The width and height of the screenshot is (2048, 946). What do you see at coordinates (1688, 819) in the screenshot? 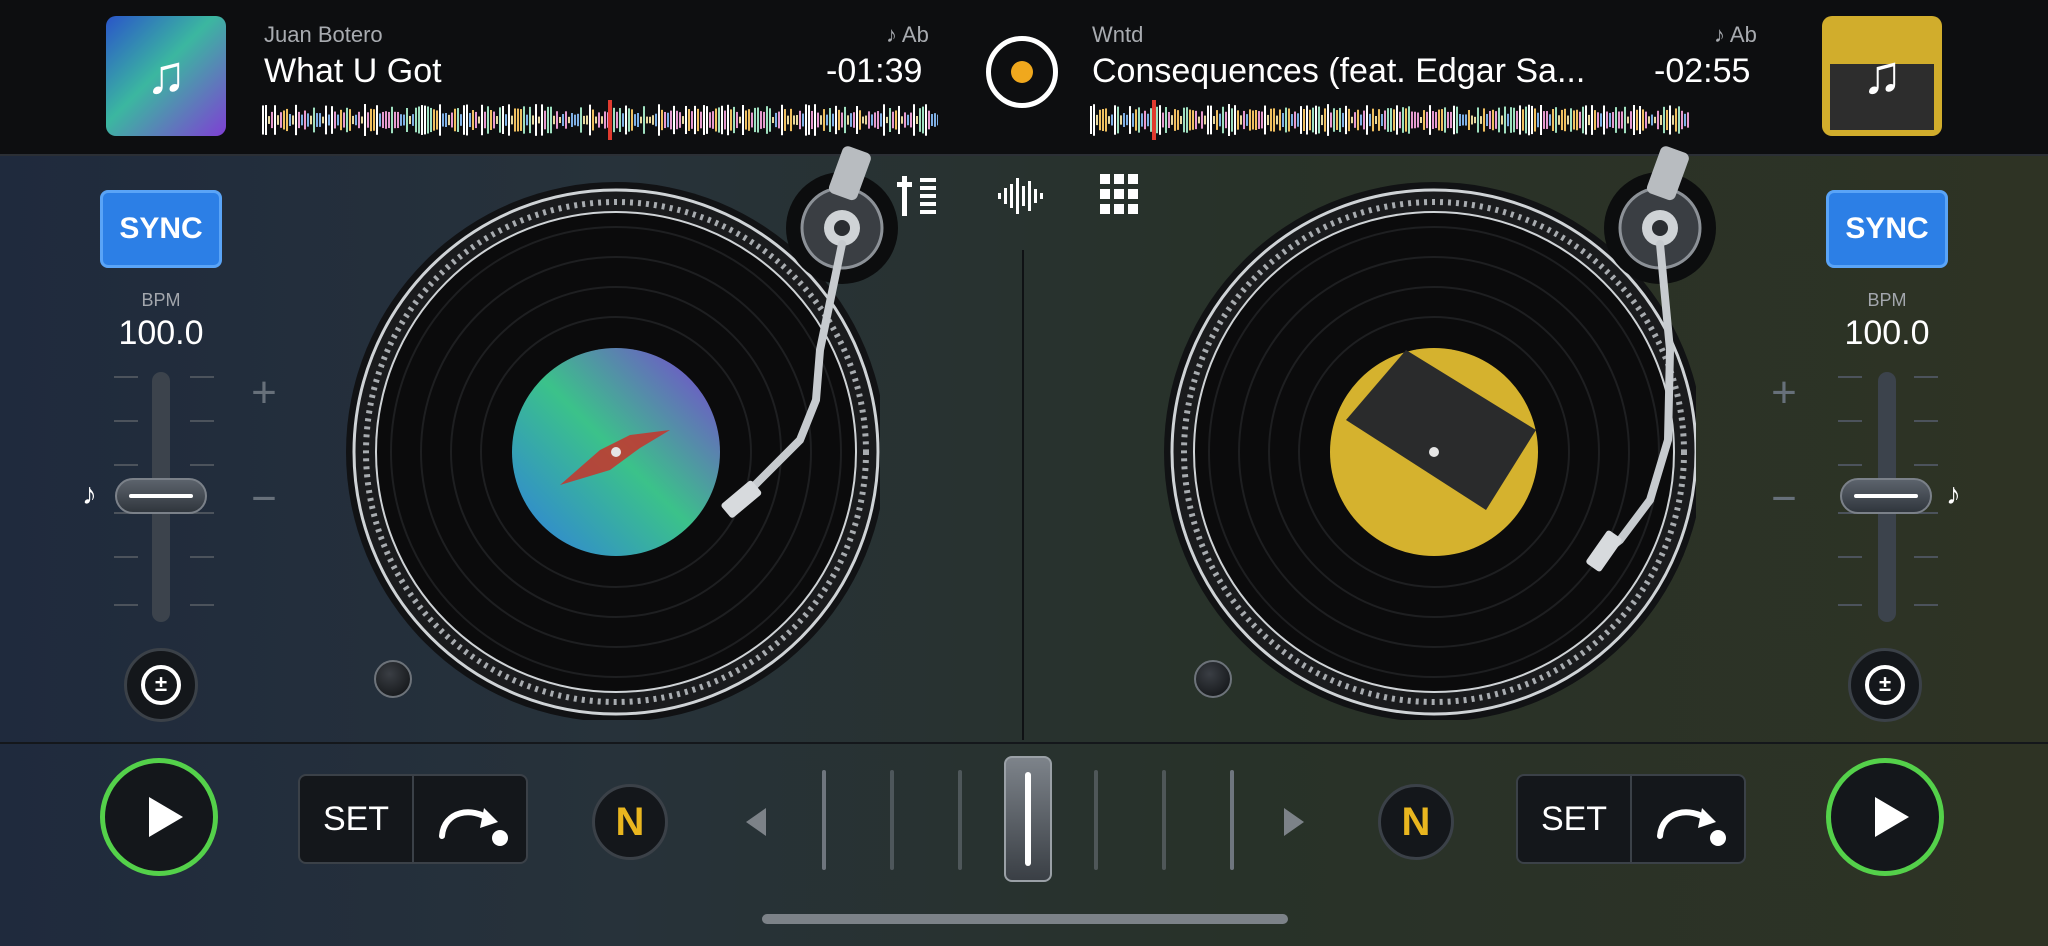
I see `deck-b-jump-cue-button` at bounding box center [1688, 819].